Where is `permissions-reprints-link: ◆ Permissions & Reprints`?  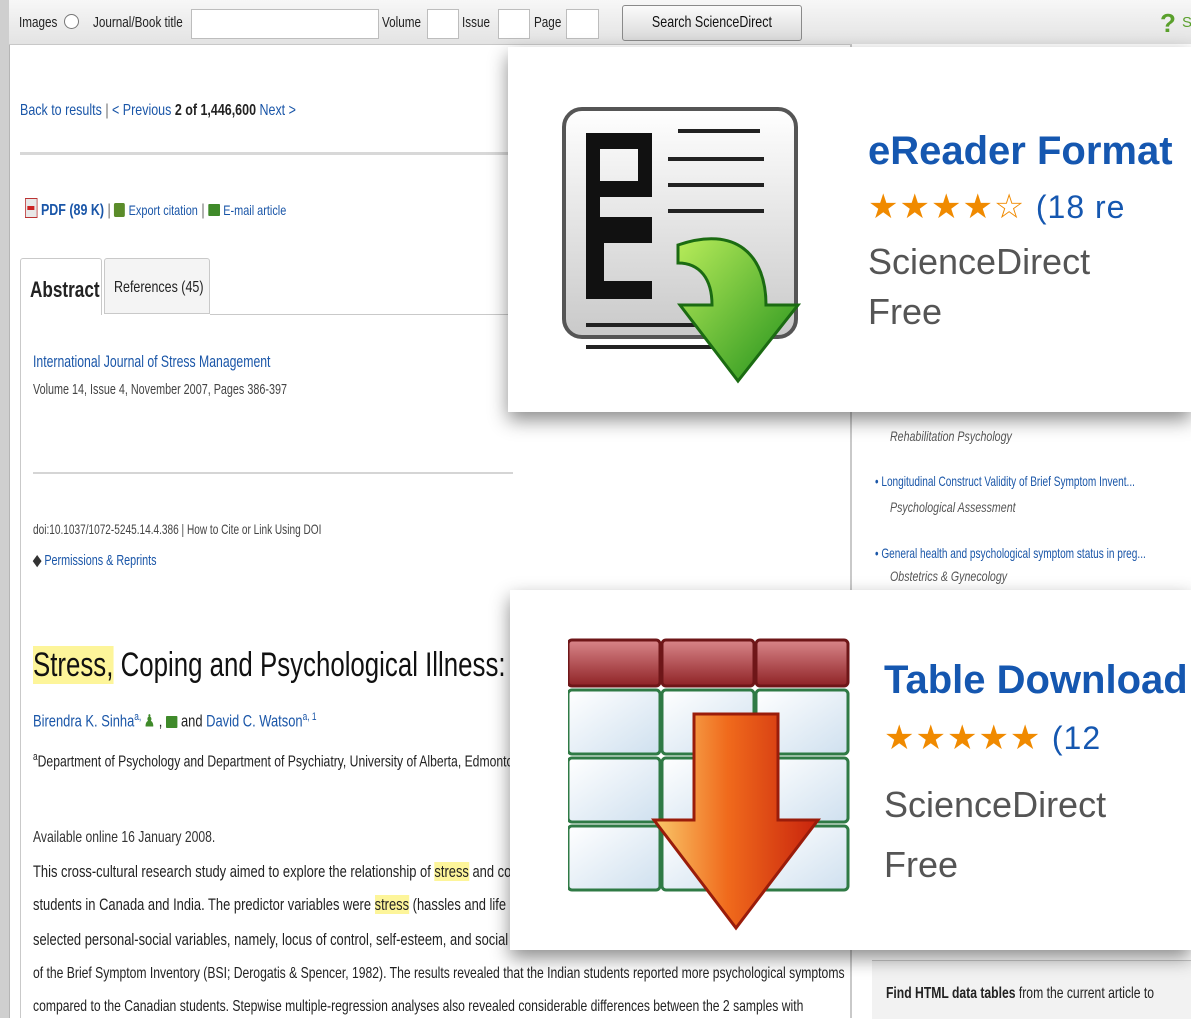 permissions-reprints-link: ◆ Permissions & Reprints is located at coordinates (95, 560).